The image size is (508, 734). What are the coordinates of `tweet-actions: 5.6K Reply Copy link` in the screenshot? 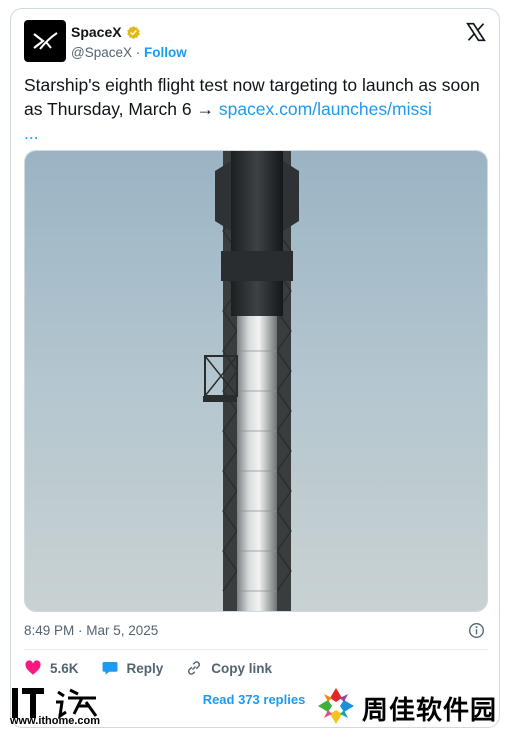 It's located at (159, 668).